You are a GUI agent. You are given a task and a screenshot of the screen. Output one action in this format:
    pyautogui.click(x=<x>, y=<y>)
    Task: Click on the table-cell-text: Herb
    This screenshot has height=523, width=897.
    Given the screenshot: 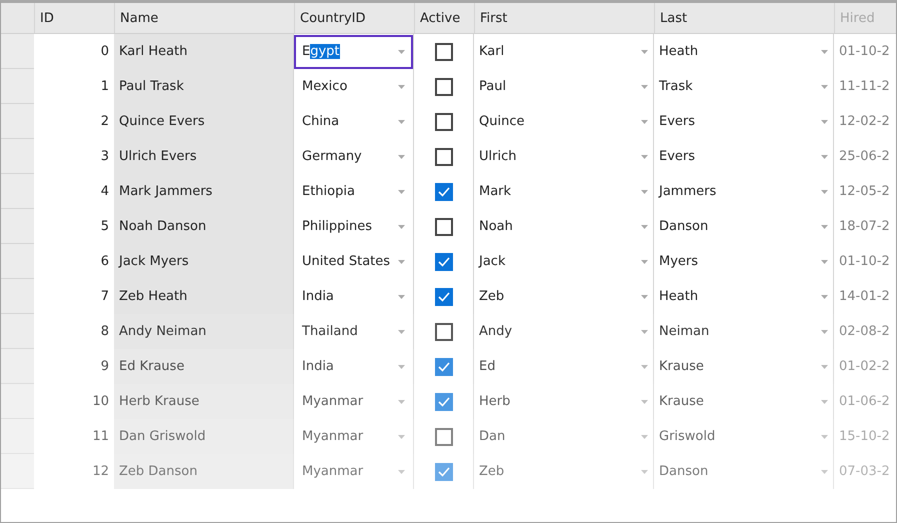 What is the action you would take?
    pyautogui.click(x=495, y=401)
    